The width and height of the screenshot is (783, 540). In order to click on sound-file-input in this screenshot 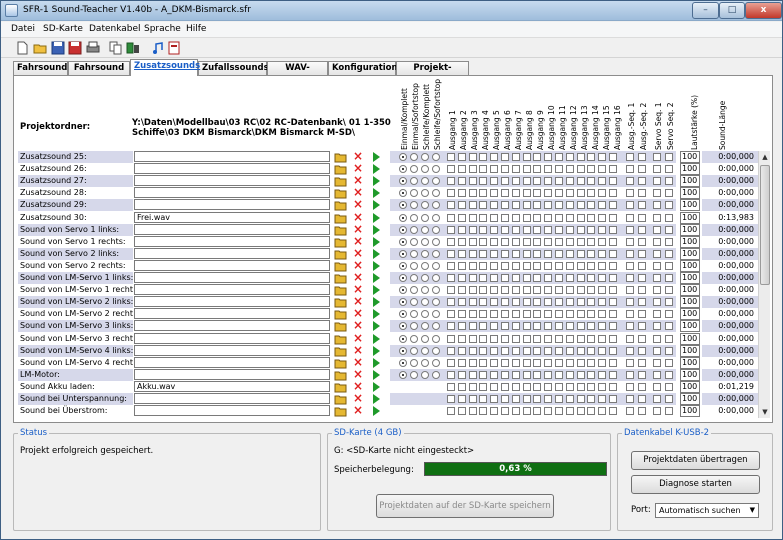, I will do `click(232, 350)`.